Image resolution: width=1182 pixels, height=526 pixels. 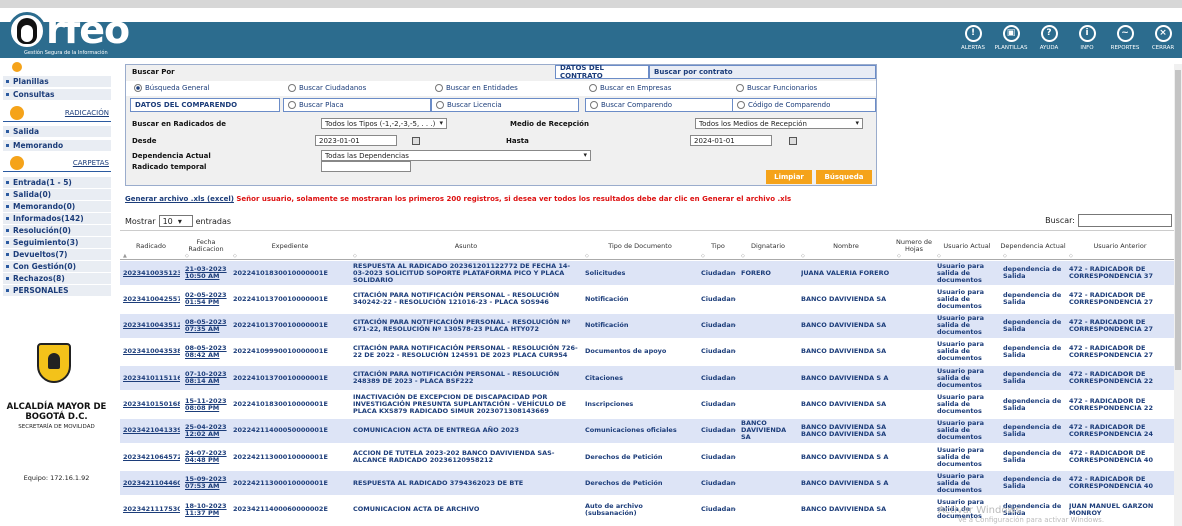 I want to click on search-option: Búsqueda General, so click(x=205, y=88).